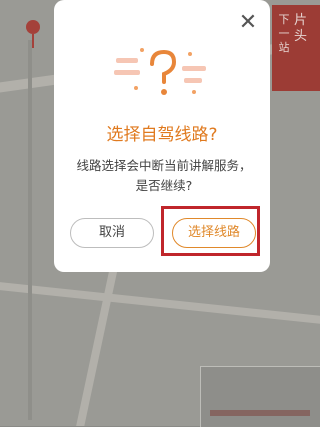 The height and width of the screenshot is (427, 320). I want to click on dialog-message: 线路选择会中断当前讲解服务，是否继续?, so click(164, 175).